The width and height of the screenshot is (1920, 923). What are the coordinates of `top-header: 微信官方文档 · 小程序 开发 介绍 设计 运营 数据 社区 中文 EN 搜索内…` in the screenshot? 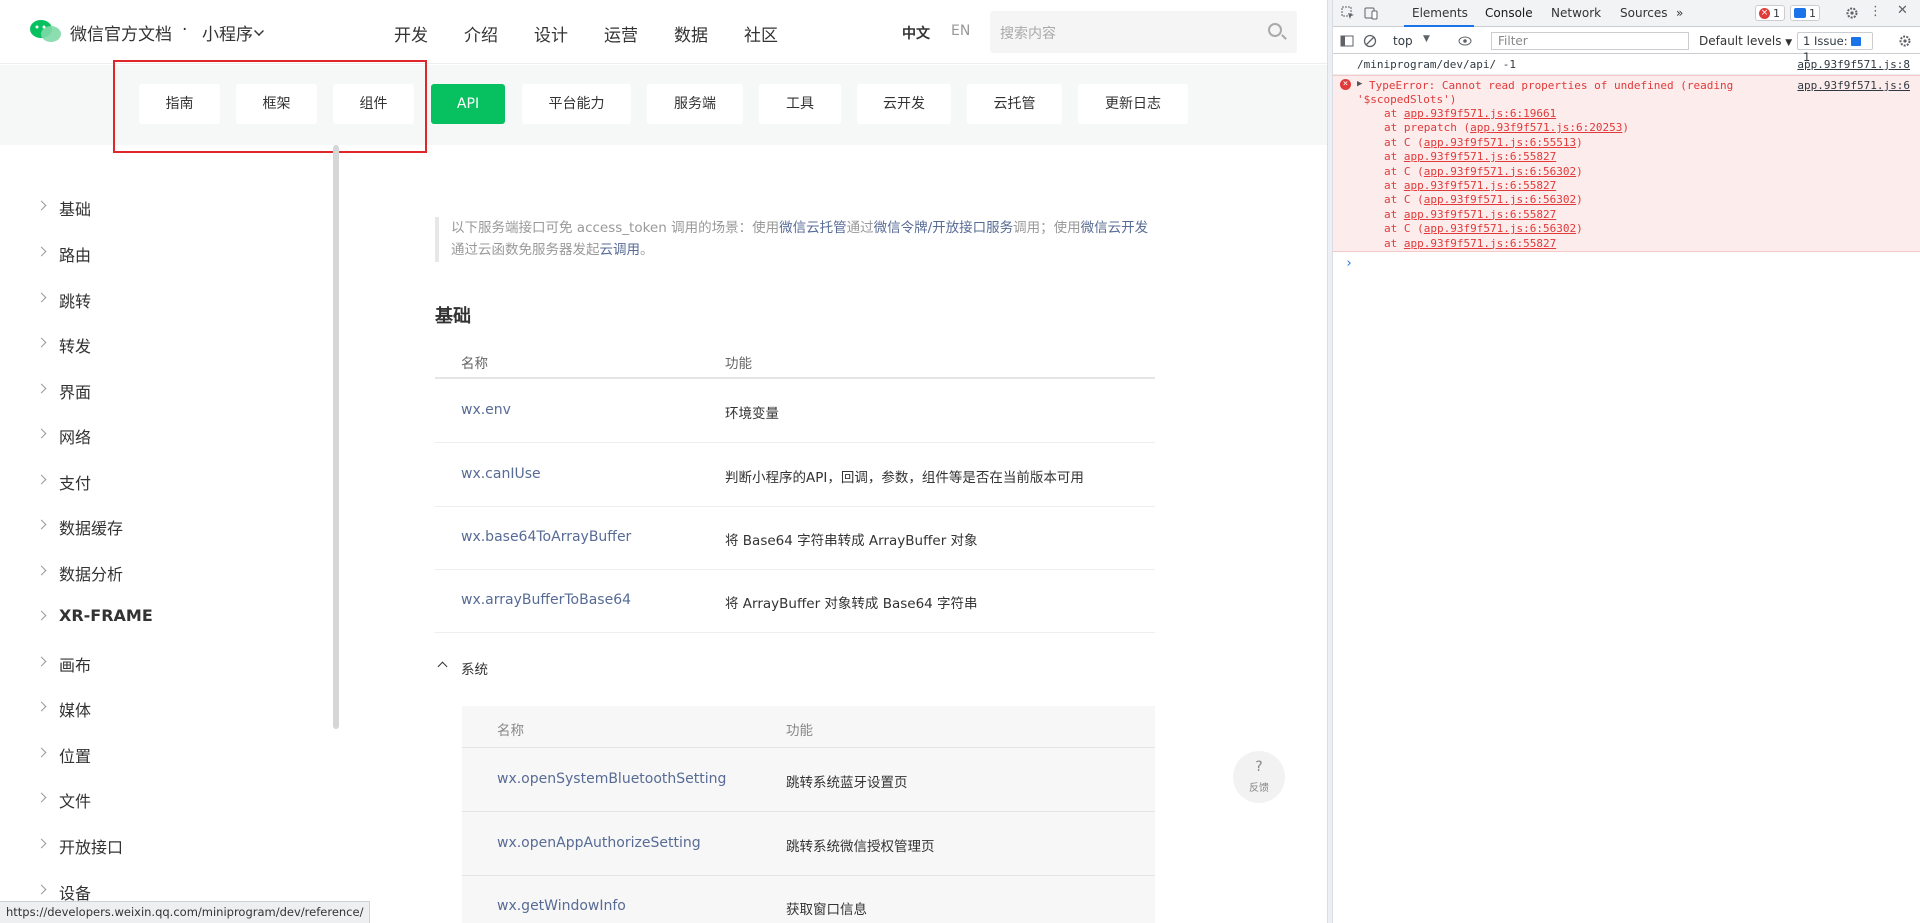 It's located at (663, 32).